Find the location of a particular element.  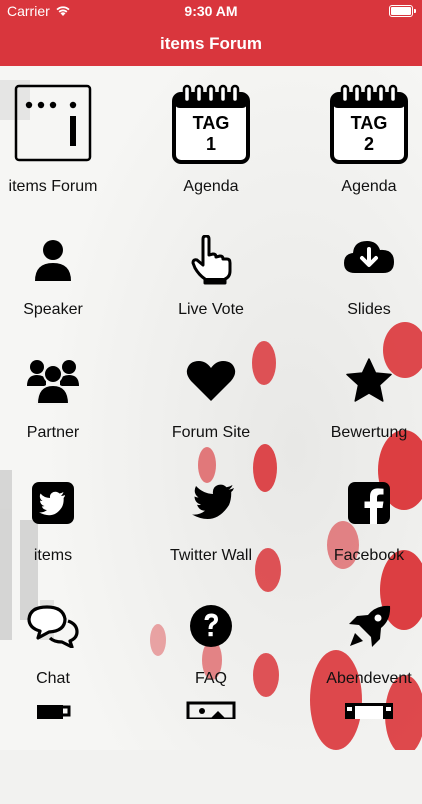

calendar-day-1-number: 1 is located at coordinates (211, 144).